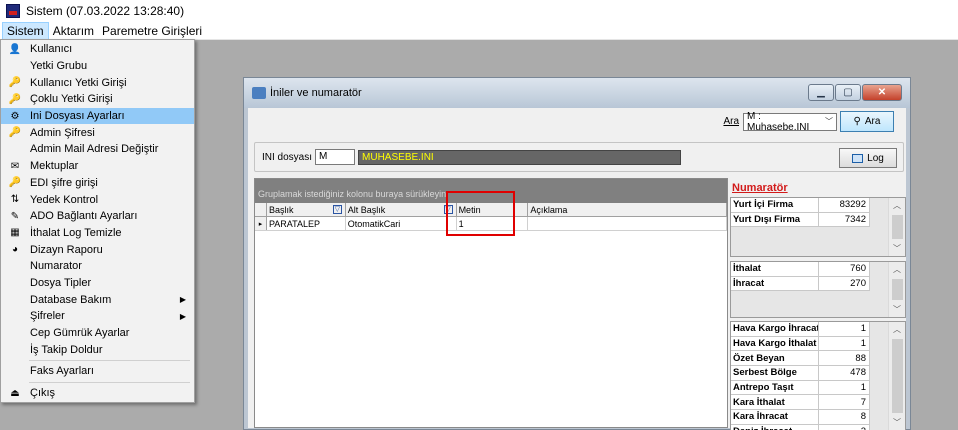 Image resolution: width=958 pixels, height=430 pixels. I want to click on menu-item-label: EDI şifre girişi, so click(64, 182).